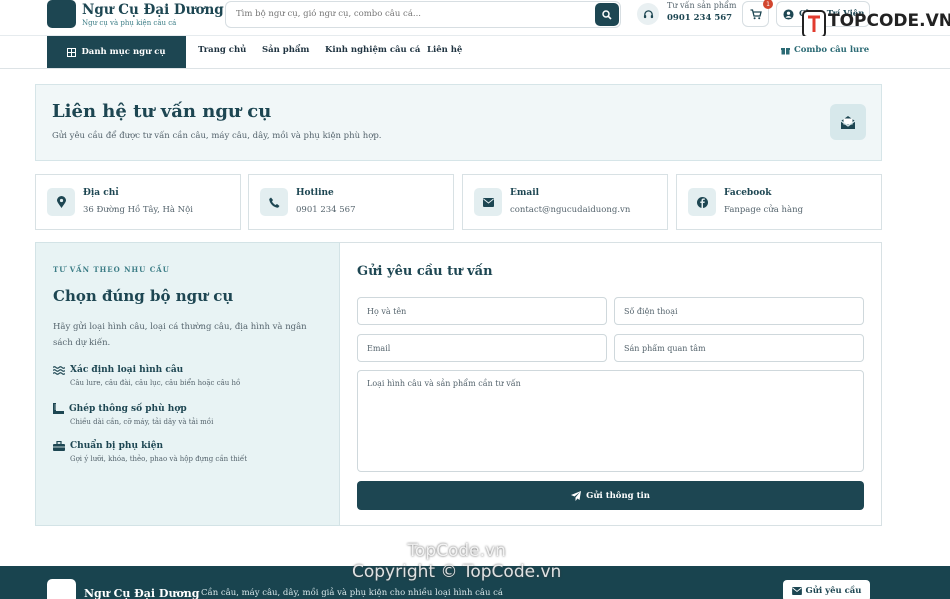 This screenshot has height=599, width=950. What do you see at coordinates (72, 52) in the screenshot?
I see `grid-icon` at bounding box center [72, 52].